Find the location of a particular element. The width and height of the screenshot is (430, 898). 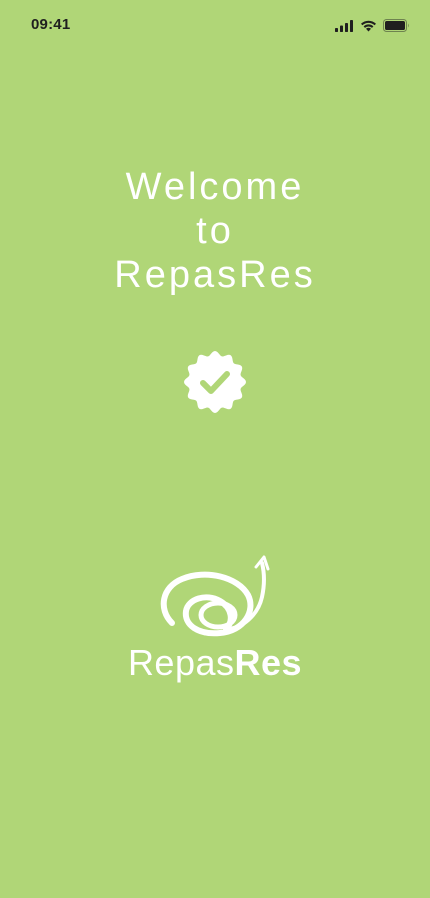

welcome-heading: Welcome to RepasRes is located at coordinates (215, 231).